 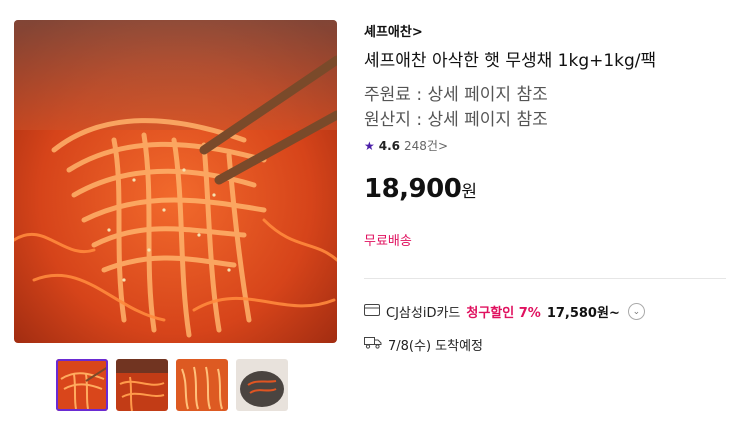 I want to click on divider, so click(x=545, y=278).